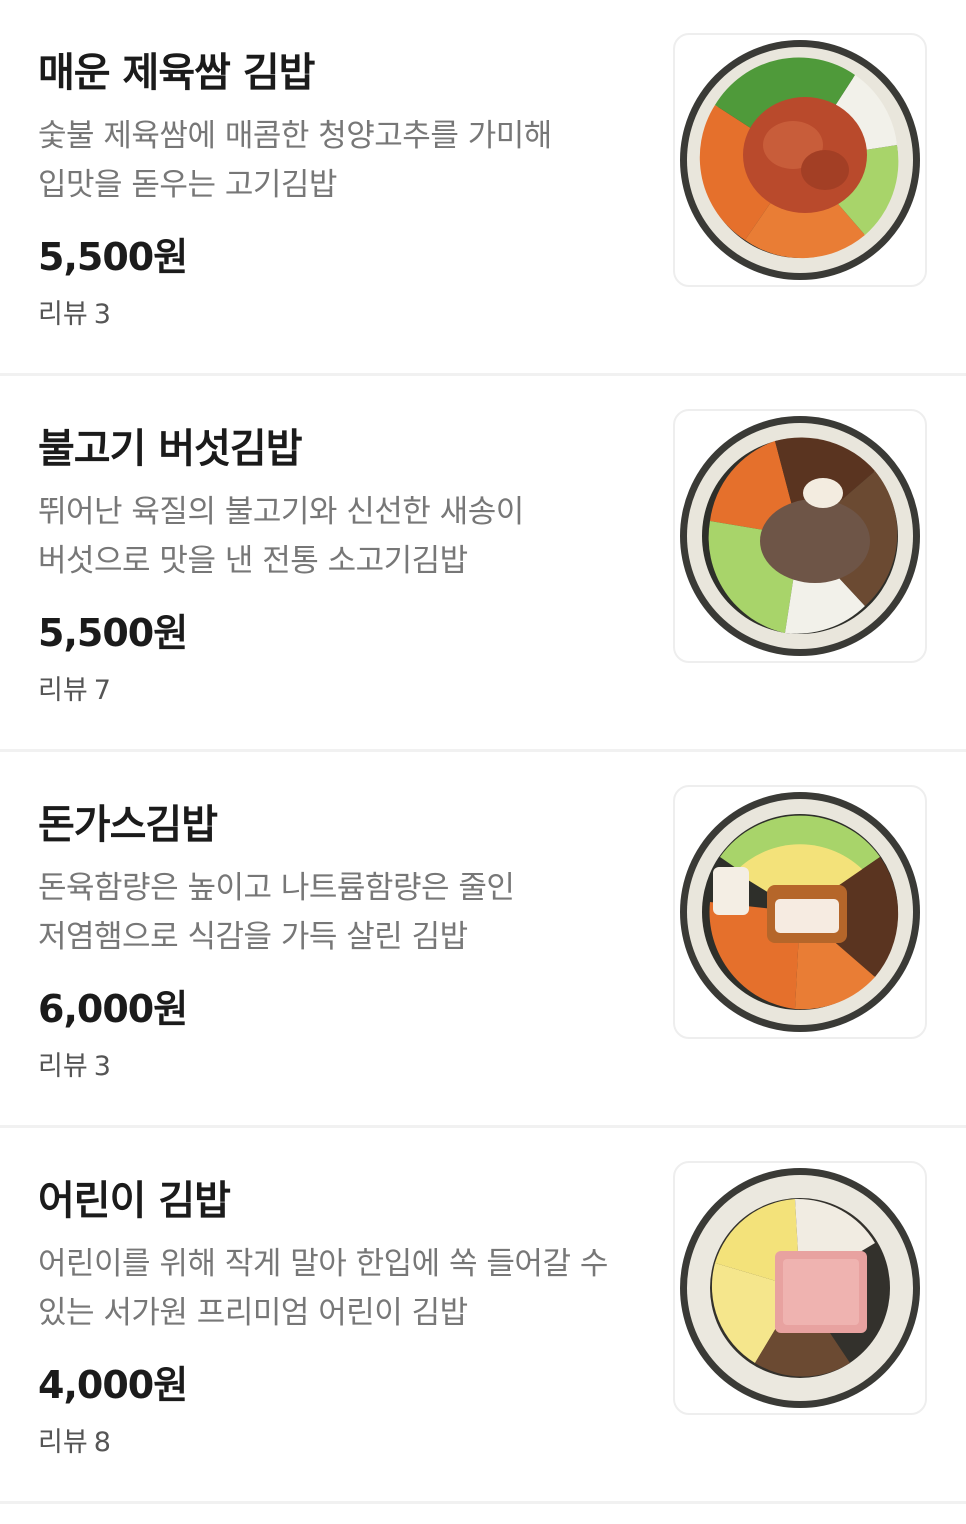 The height and width of the screenshot is (1524, 966). What do you see at coordinates (253, 937) in the screenshot?
I see `menu-item-description-line: 저염햄으로 식감을 가득 살린 김밥` at bounding box center [253, 937].